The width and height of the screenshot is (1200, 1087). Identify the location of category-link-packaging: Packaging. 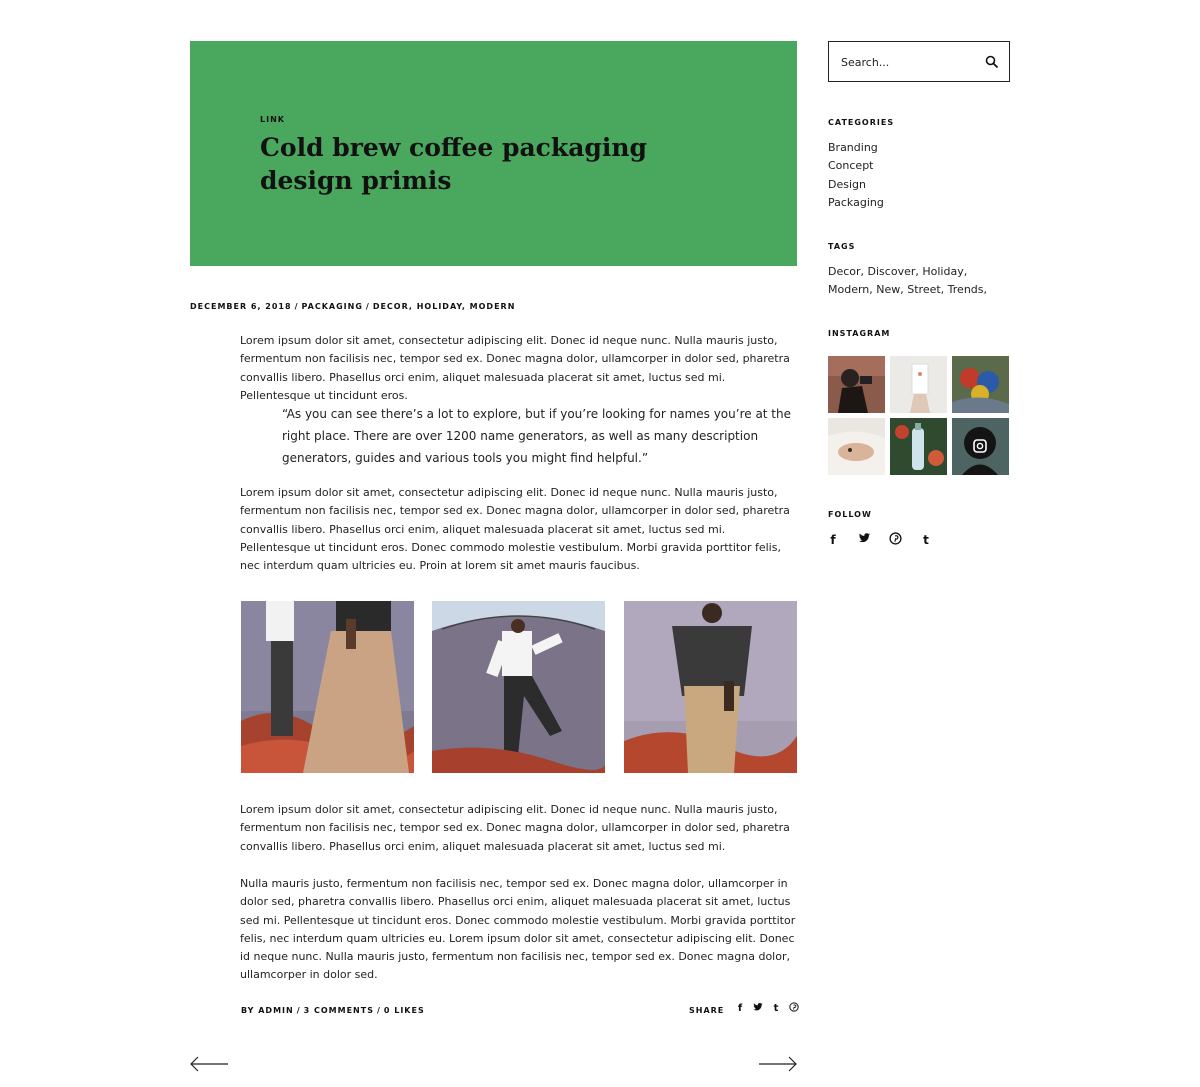
(856, 203).